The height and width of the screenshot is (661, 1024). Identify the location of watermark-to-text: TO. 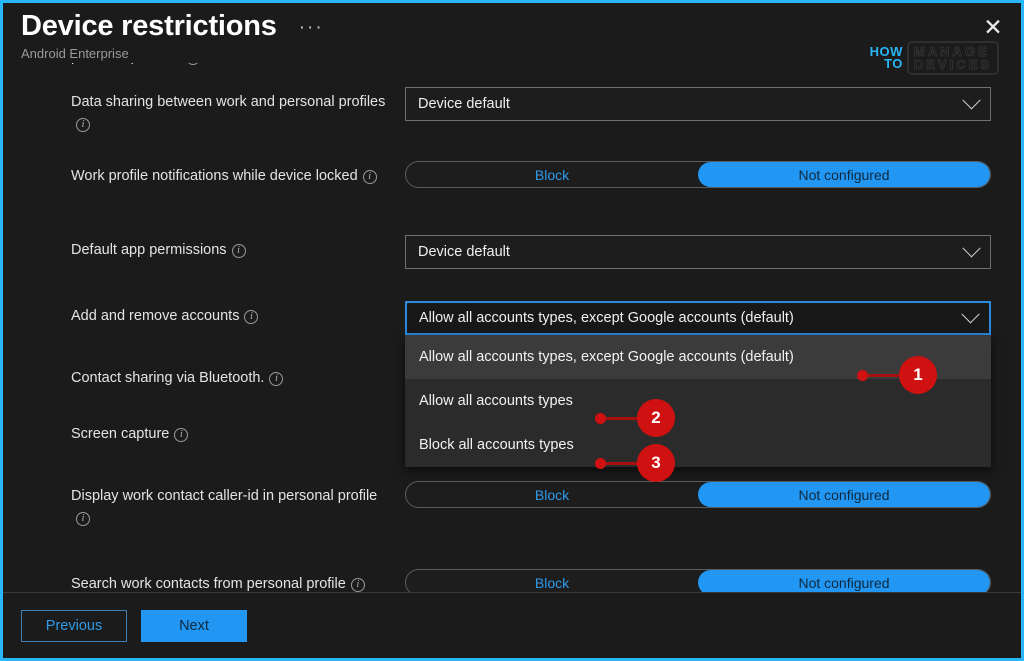
(893, 63).